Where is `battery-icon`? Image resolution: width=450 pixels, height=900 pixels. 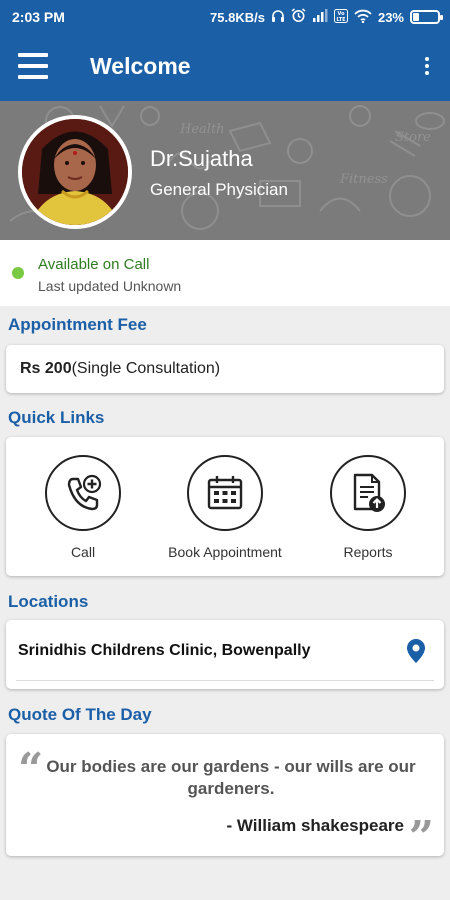
battery-icon is located at coordinates (426, 17).